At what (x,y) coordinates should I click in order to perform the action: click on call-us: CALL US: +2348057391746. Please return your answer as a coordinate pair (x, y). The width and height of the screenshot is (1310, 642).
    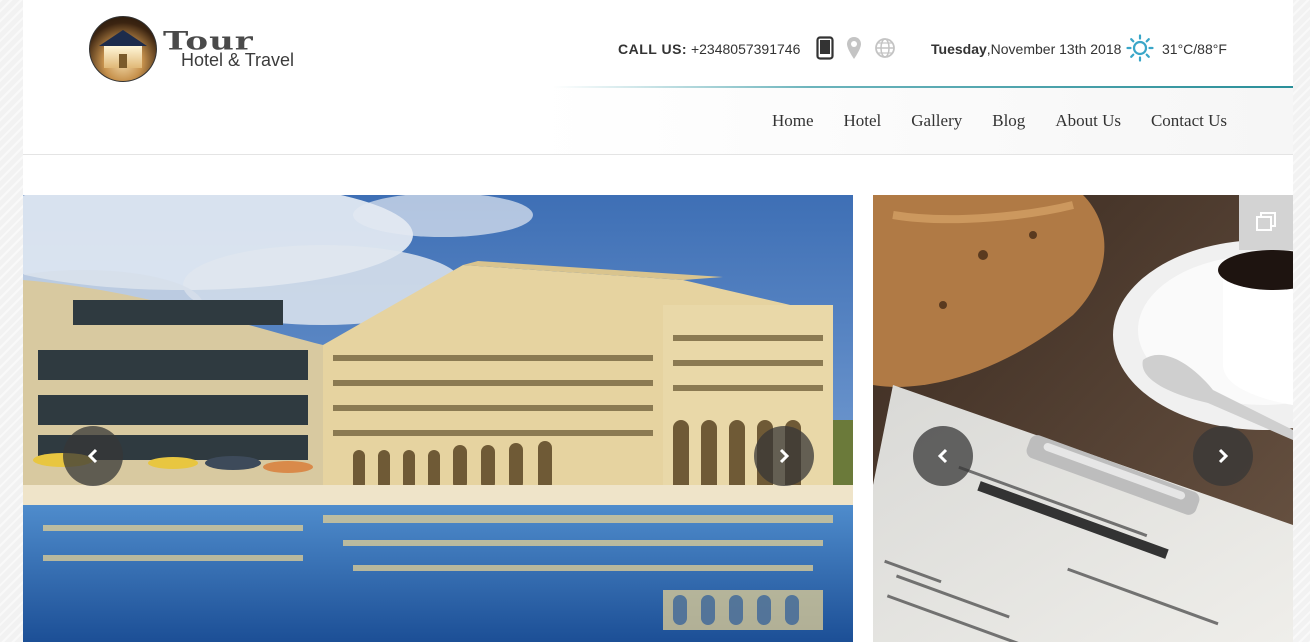
    Looking at the image, I should click on (709, 49).